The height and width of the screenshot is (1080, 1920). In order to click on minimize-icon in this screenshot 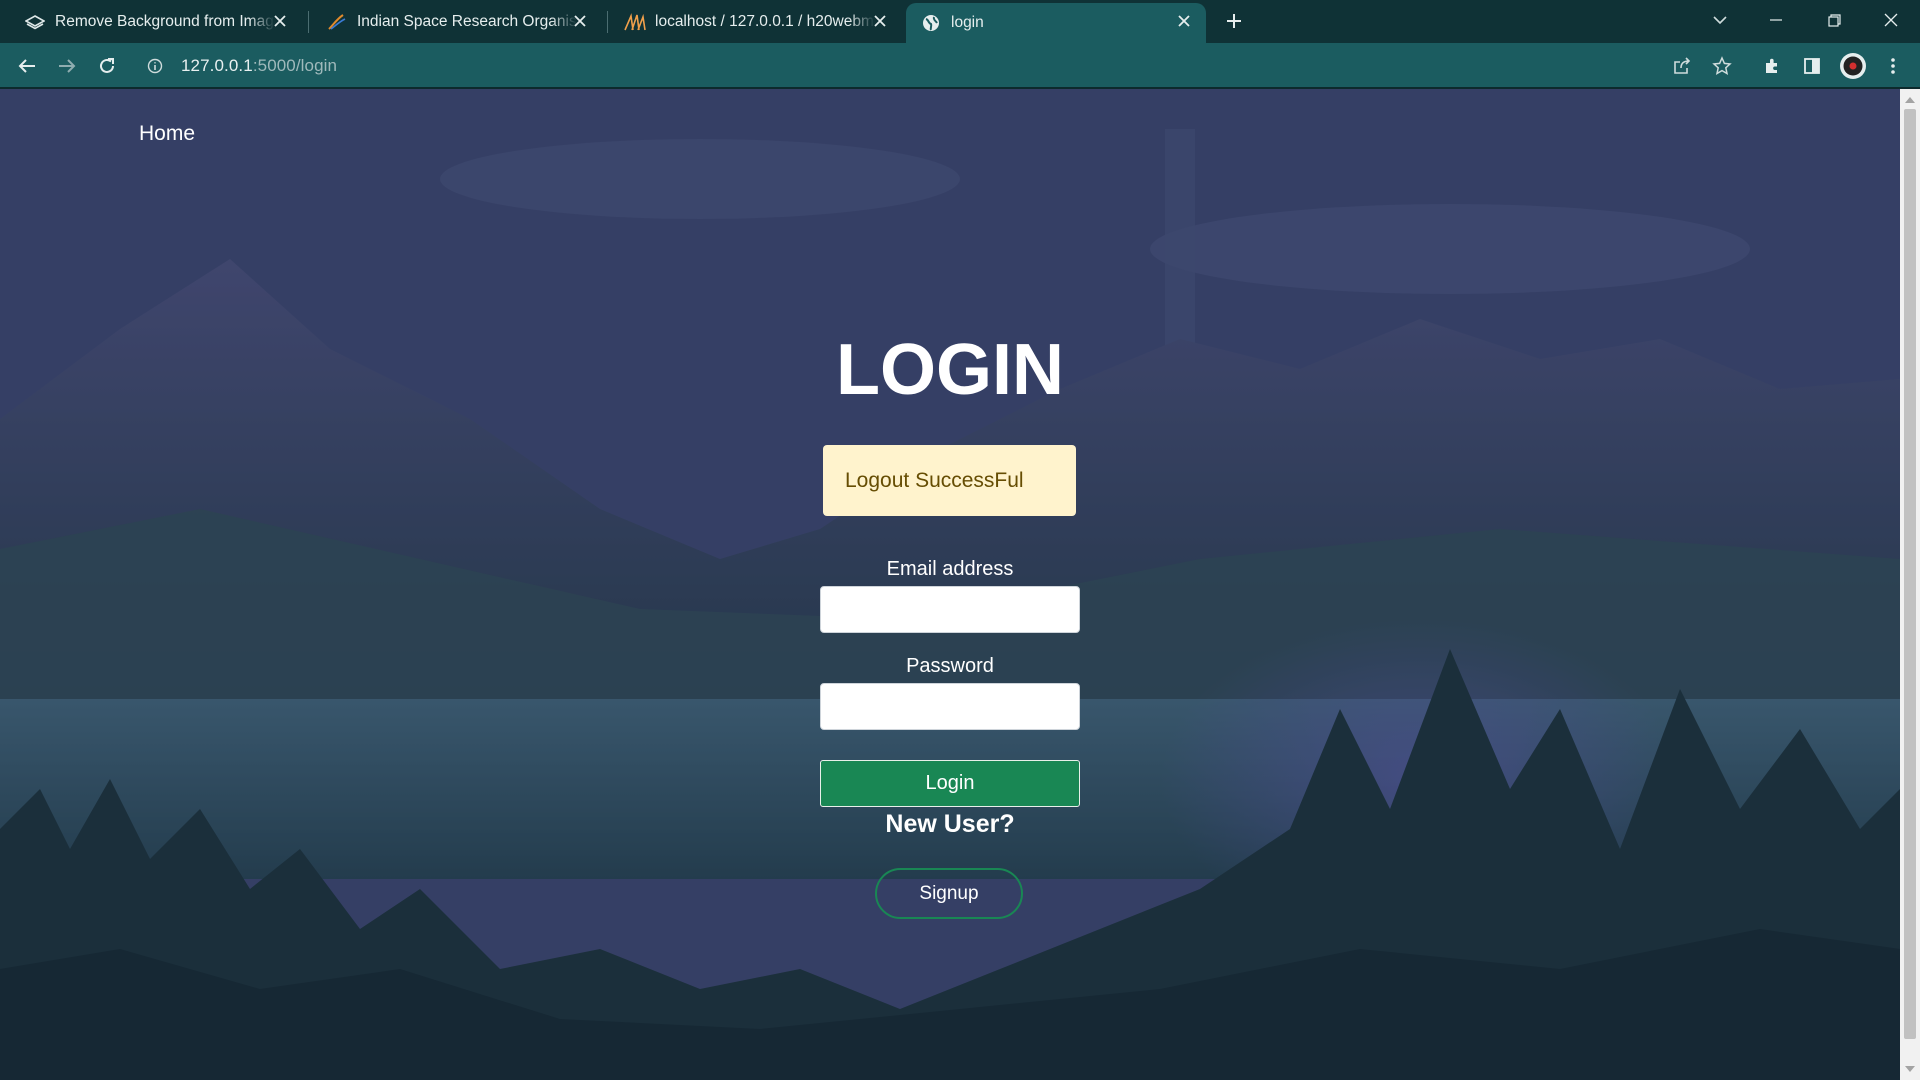, I will do `click(1776, 20)`.